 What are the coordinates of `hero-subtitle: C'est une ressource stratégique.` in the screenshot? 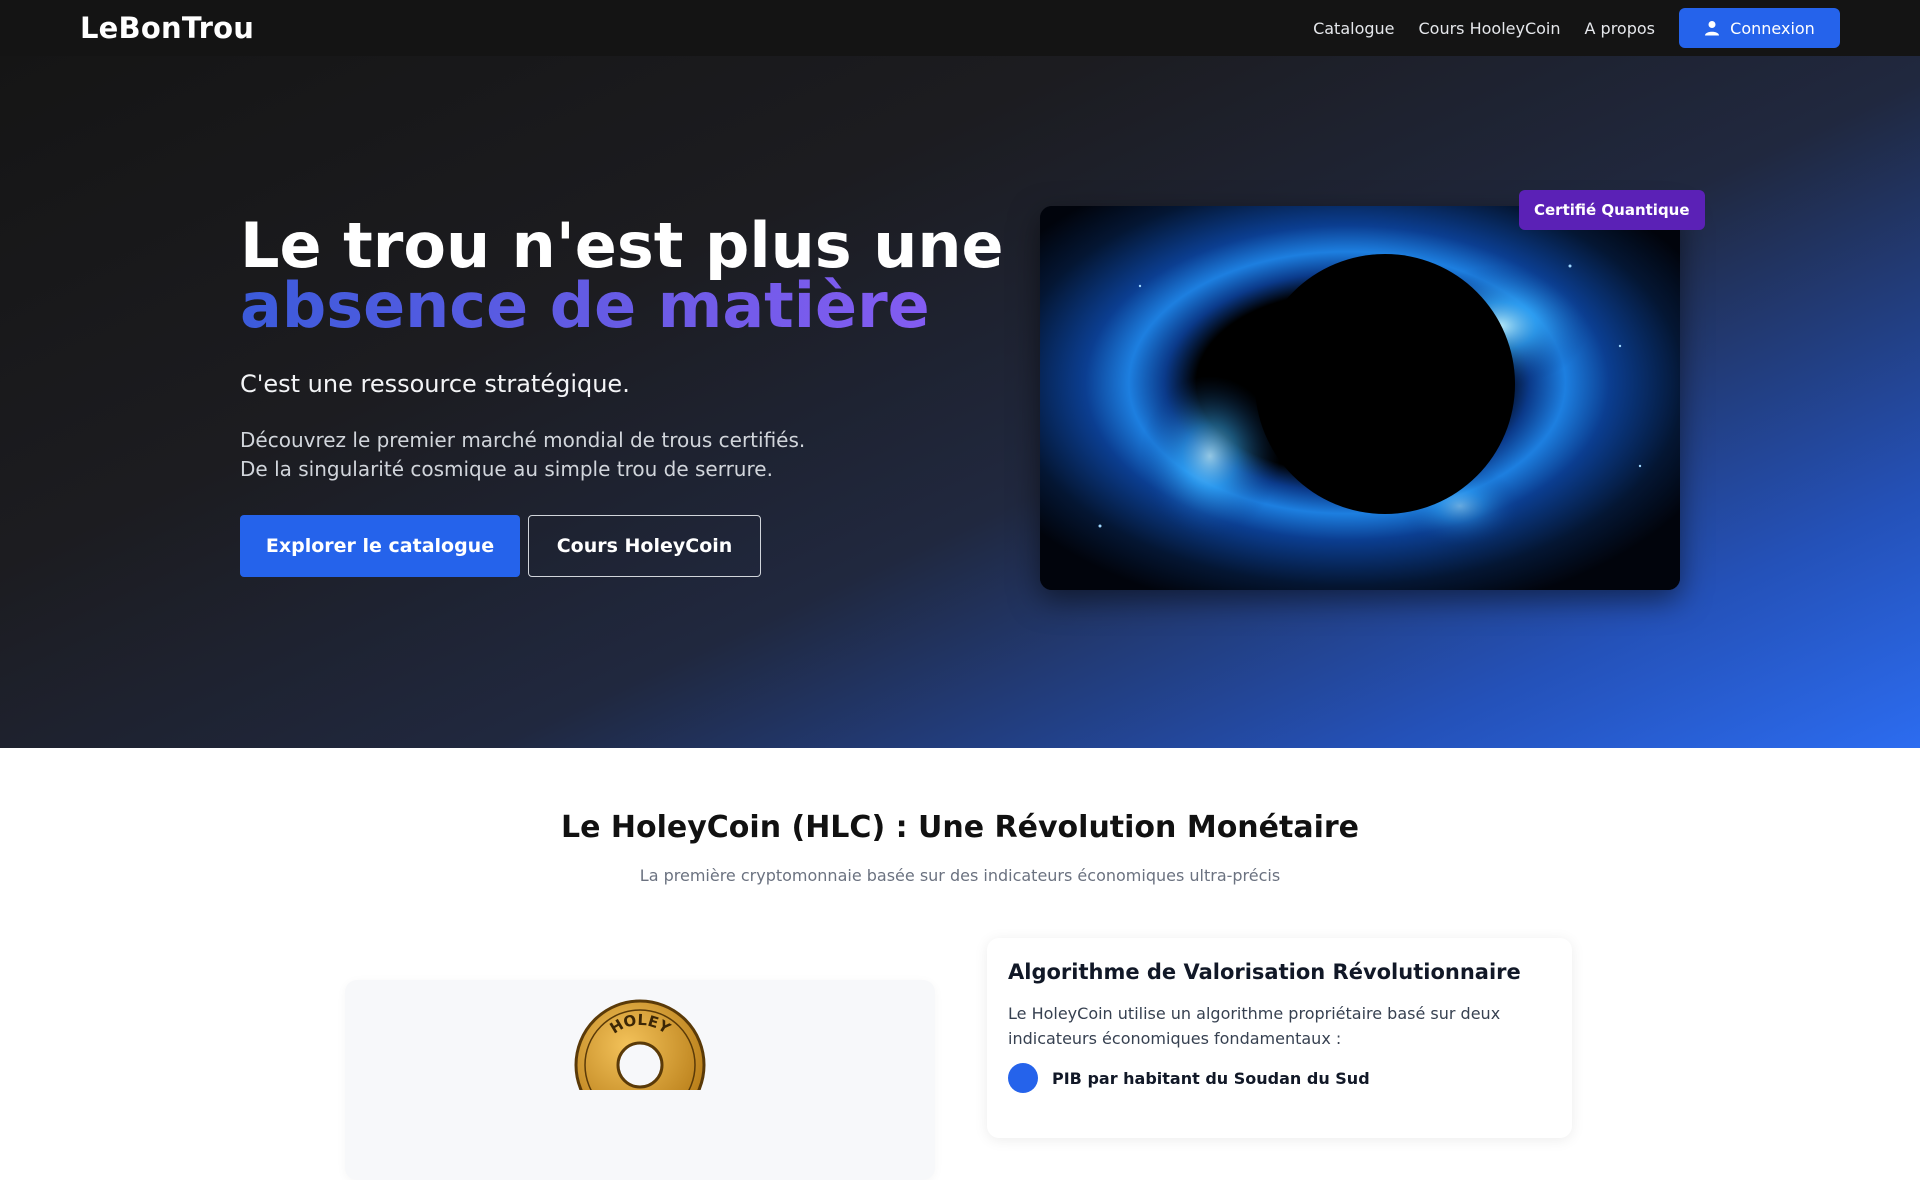 It's located at (435, 384).